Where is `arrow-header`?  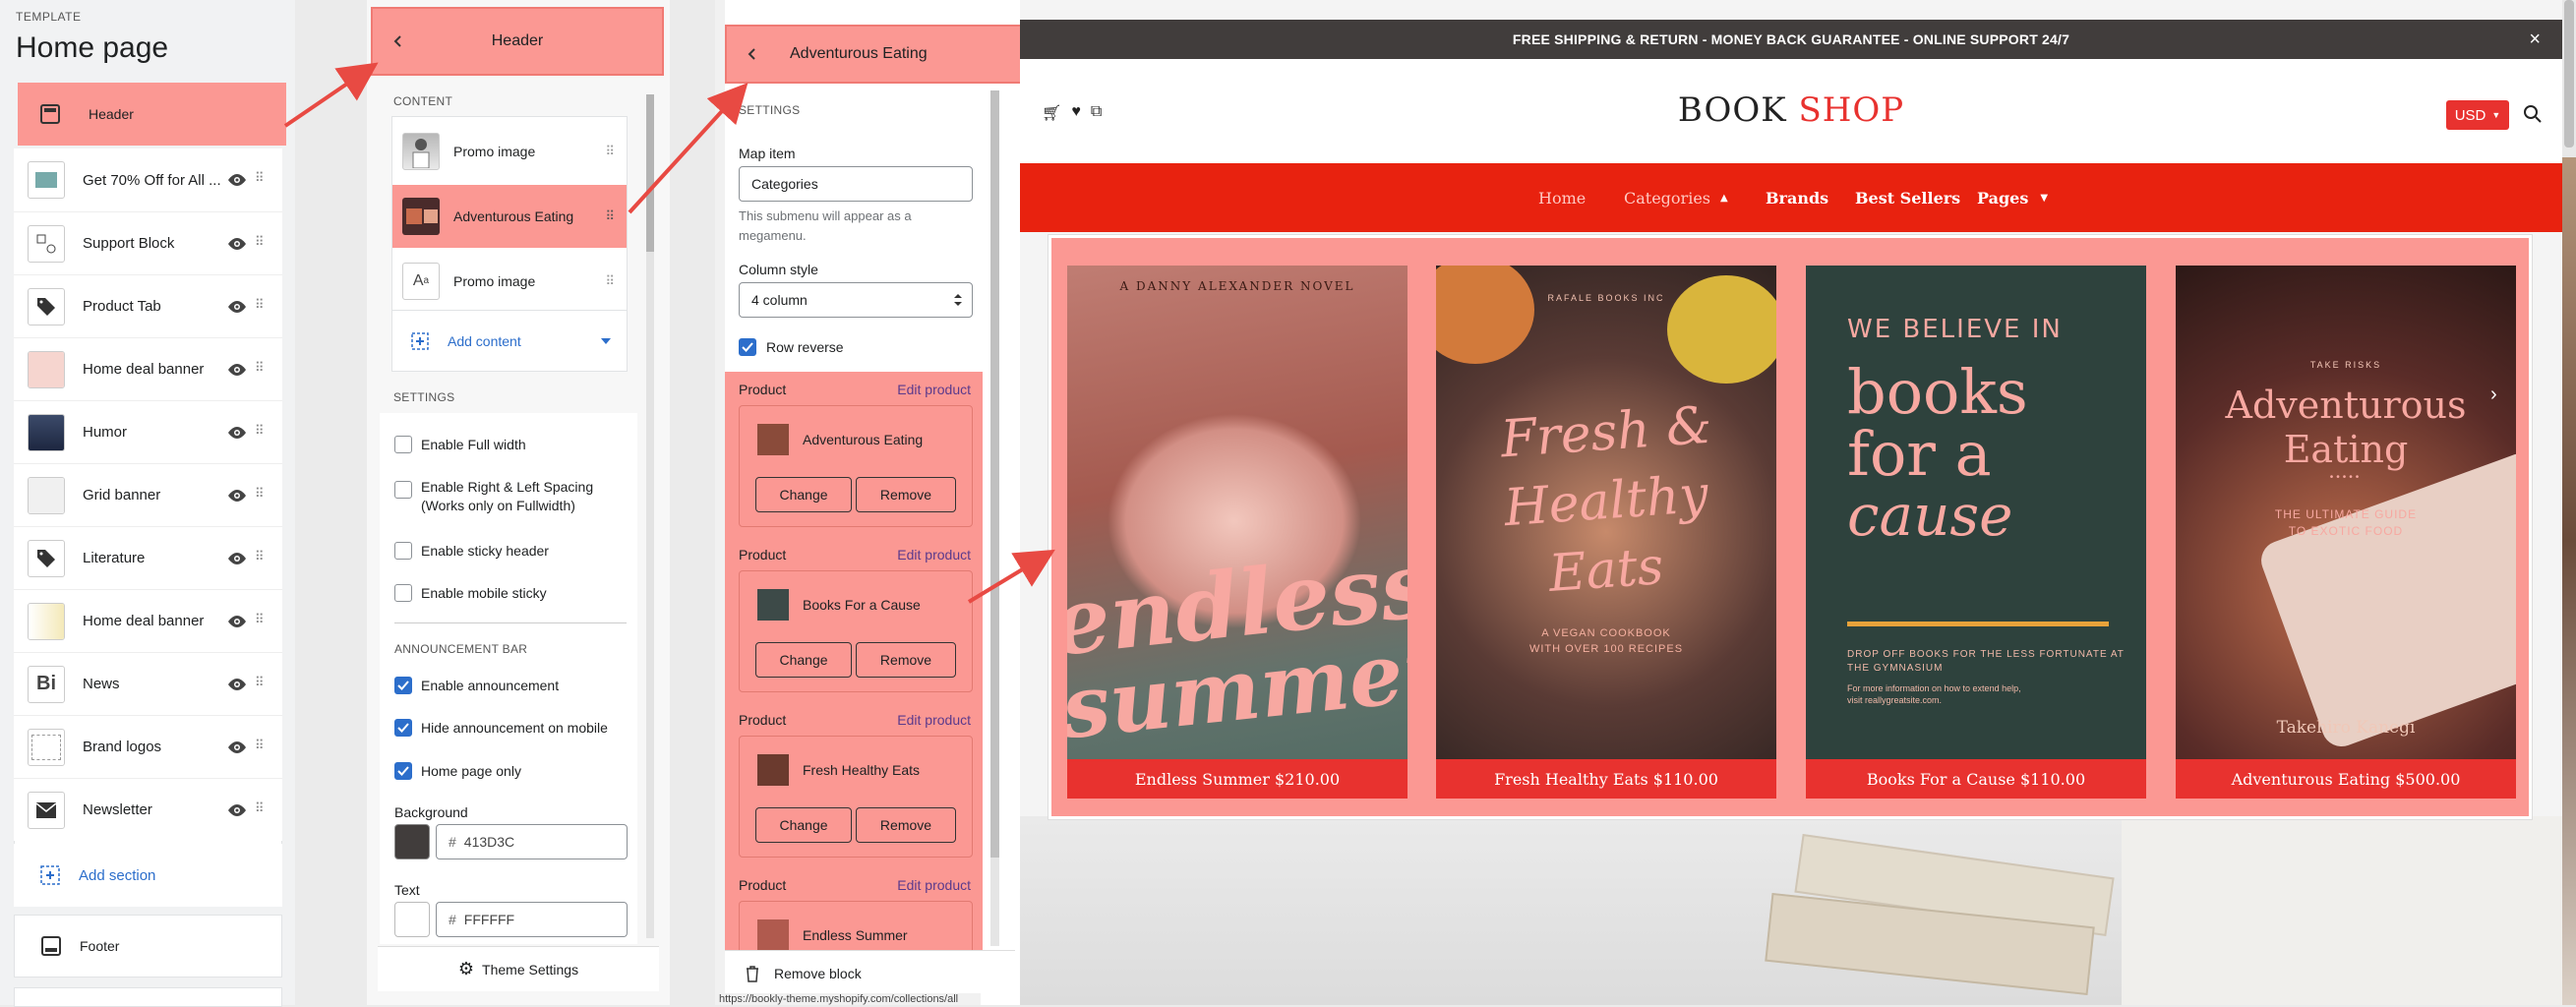
arrow-header is located at coordinates (331, 95).